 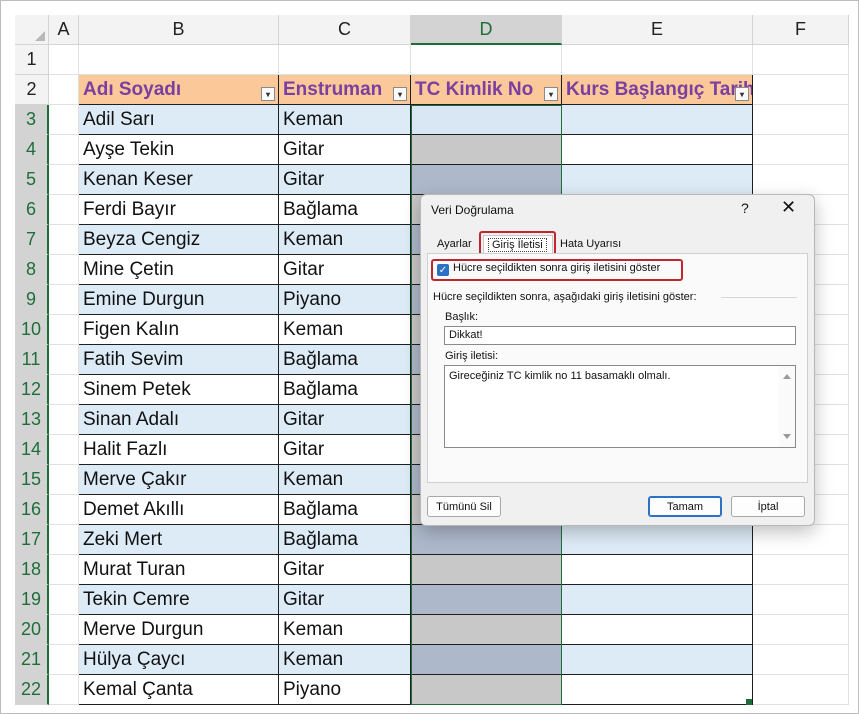 I want to click on cell-f3, so click(x=801, y=120).